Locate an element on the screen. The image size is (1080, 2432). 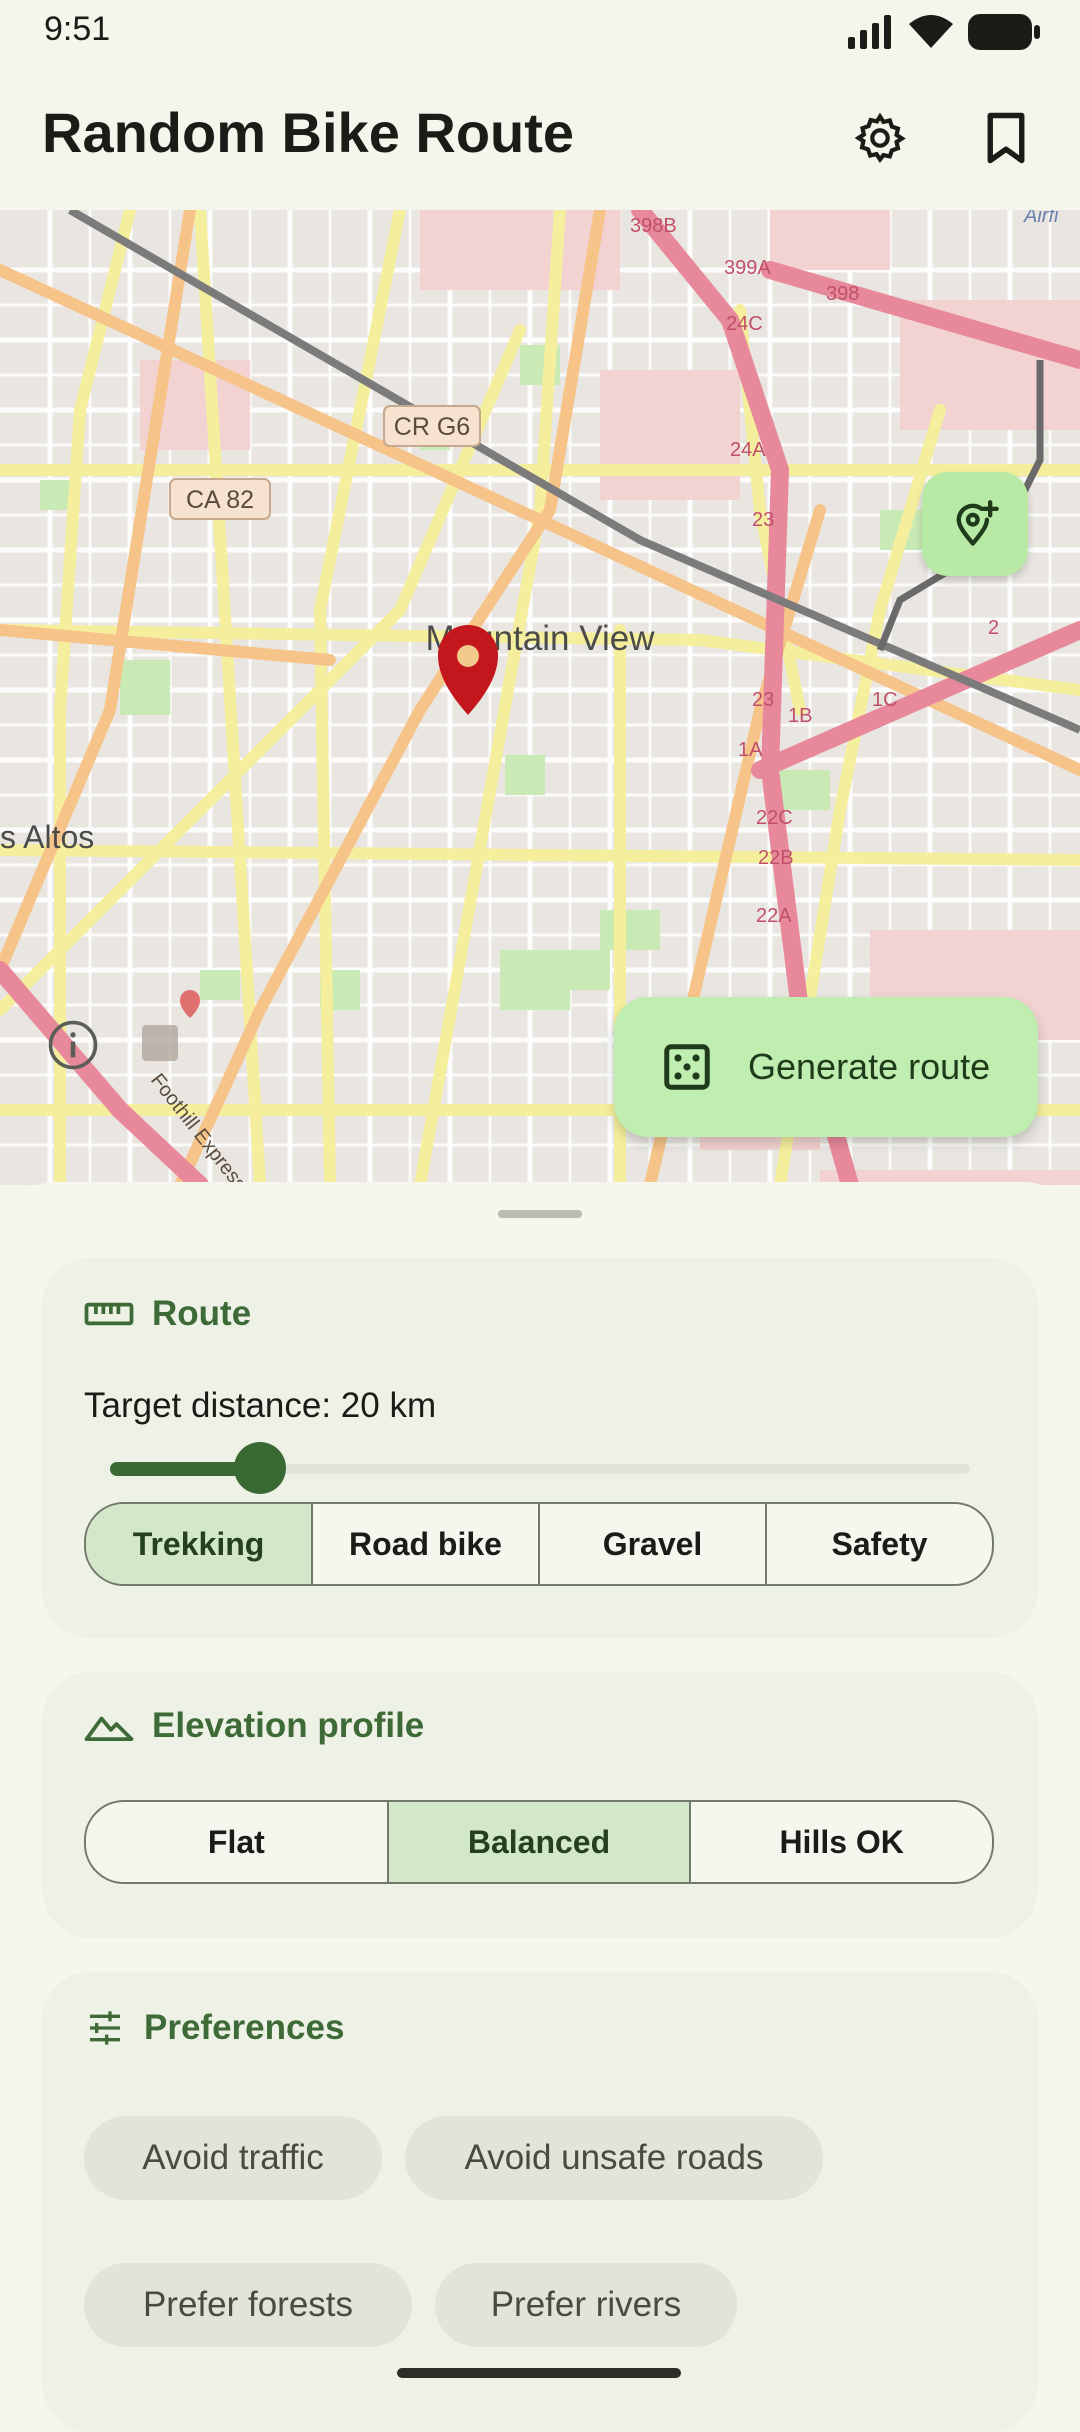
route-card-header: Route is located at coordinates (167, 1314).